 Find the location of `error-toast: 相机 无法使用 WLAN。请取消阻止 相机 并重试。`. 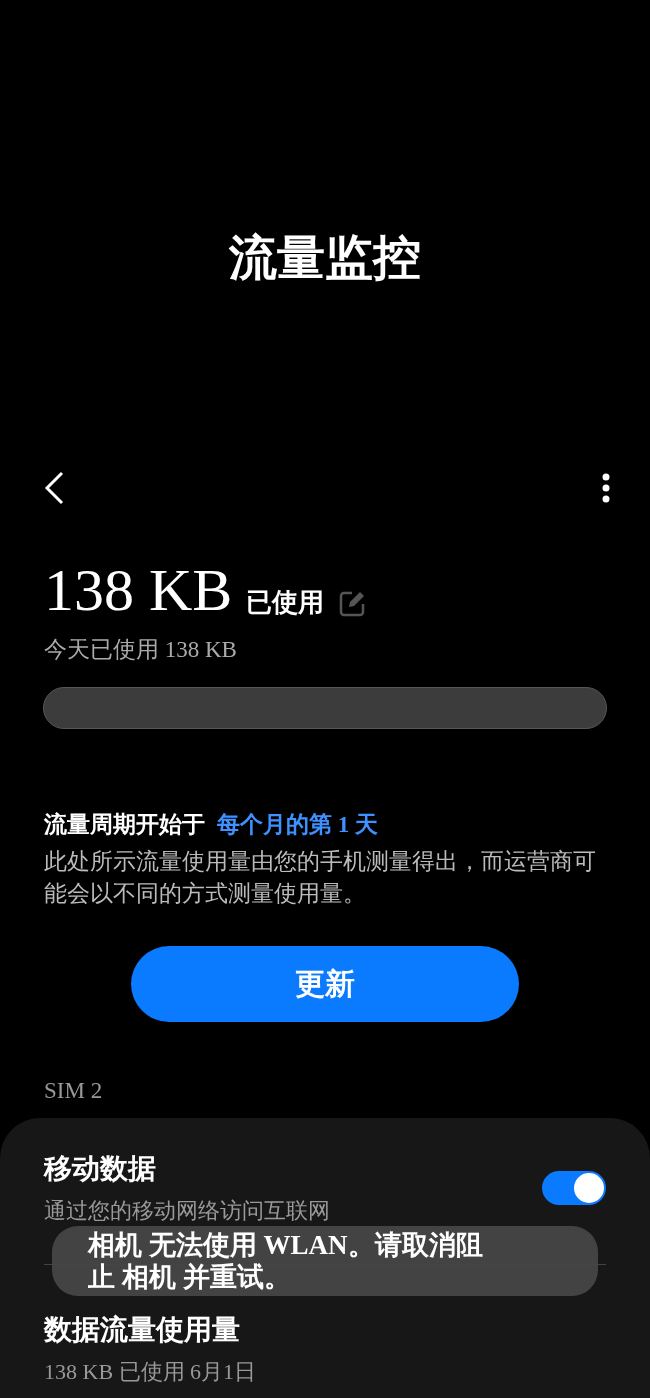

error-toast: 相机 无法使用 WLAN。请取消阻止 相机 并重试。 is located at coordinates (325, 1261).